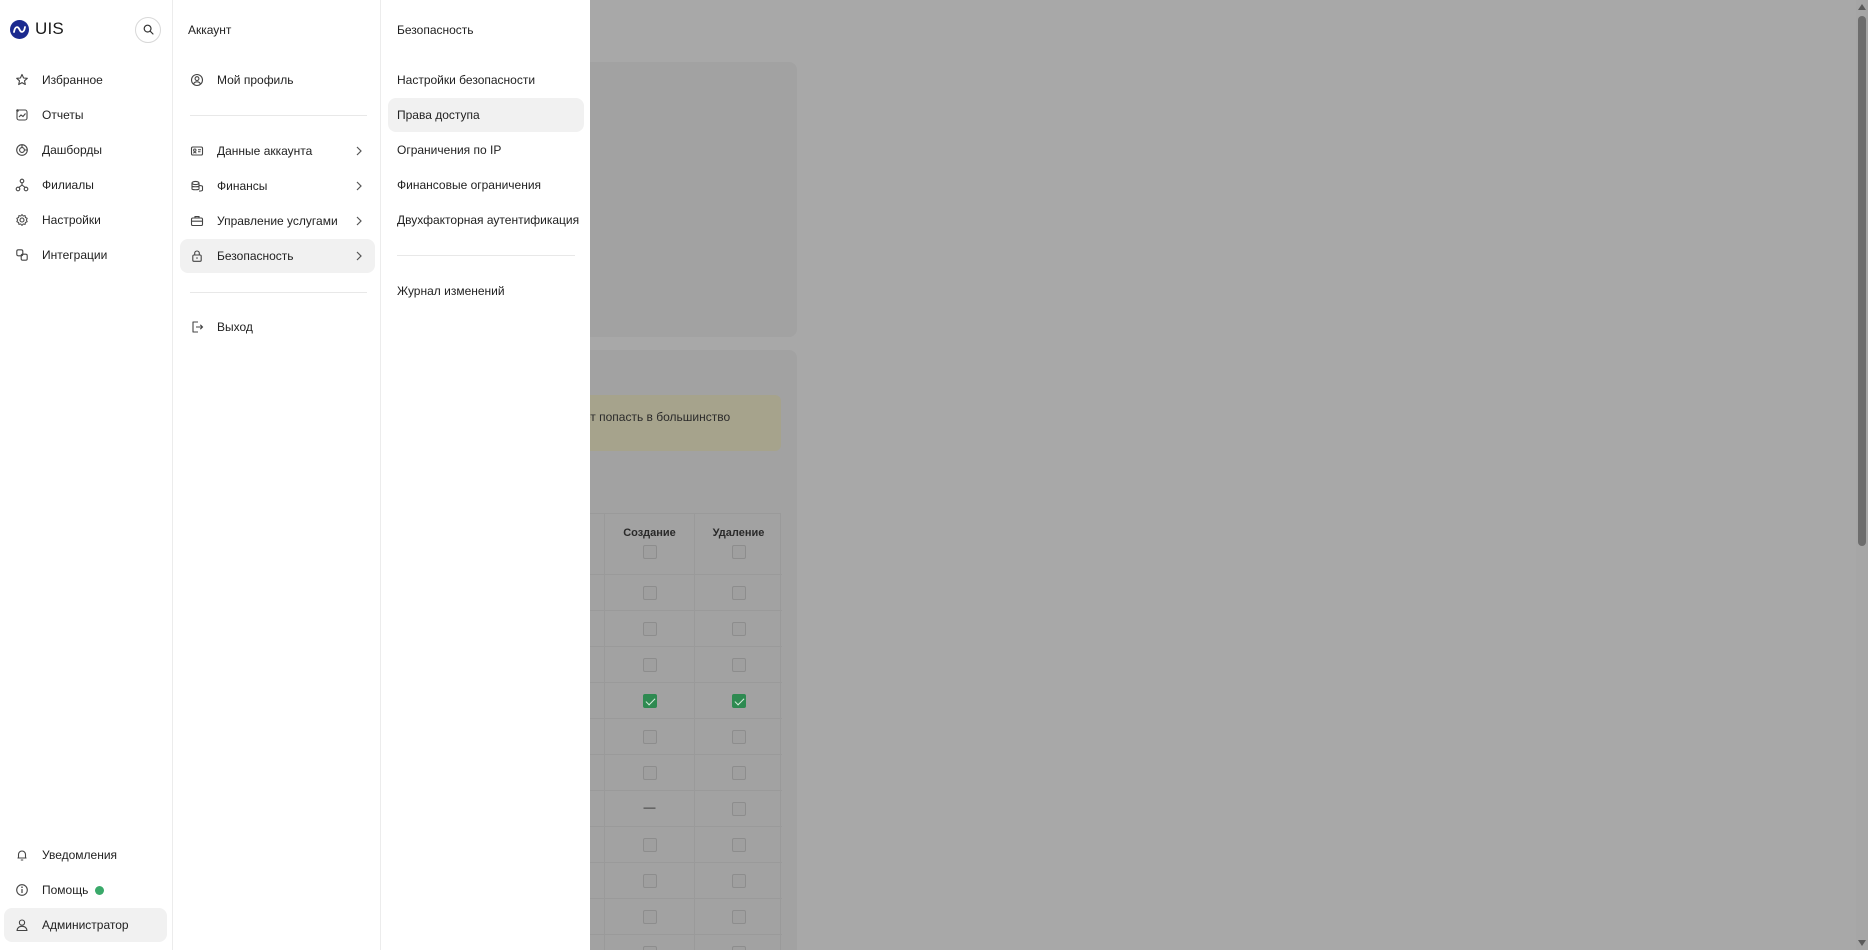  Describe the element at coordinates (674, 808) in the screenshot. I see `table-row: —` at that location.